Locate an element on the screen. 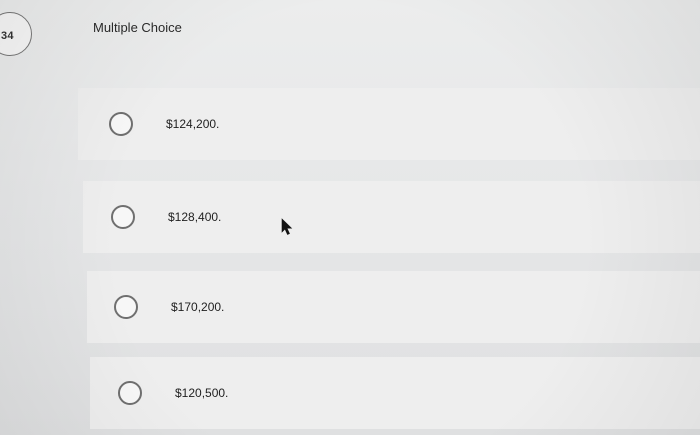  answer-option-4-label: $120,500. is located at coordinates (202, 393).